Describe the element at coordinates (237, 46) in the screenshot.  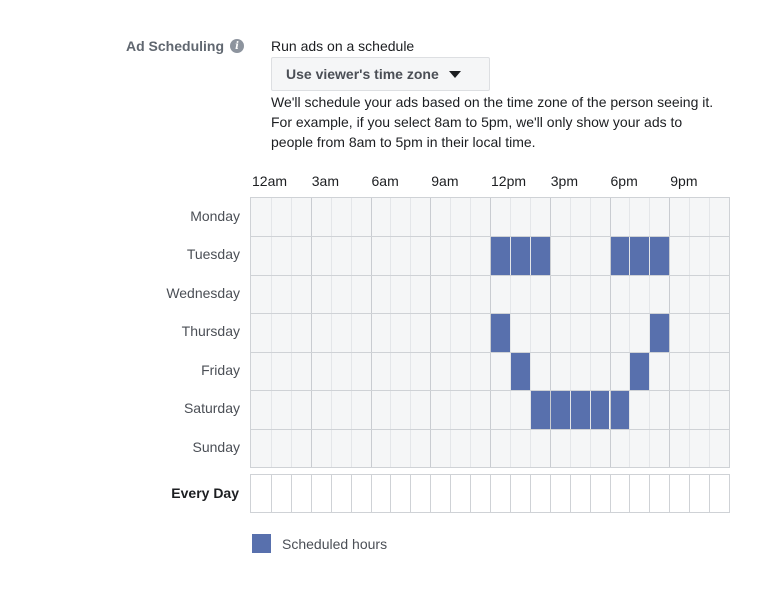
I see `info-icon: i` at that location.